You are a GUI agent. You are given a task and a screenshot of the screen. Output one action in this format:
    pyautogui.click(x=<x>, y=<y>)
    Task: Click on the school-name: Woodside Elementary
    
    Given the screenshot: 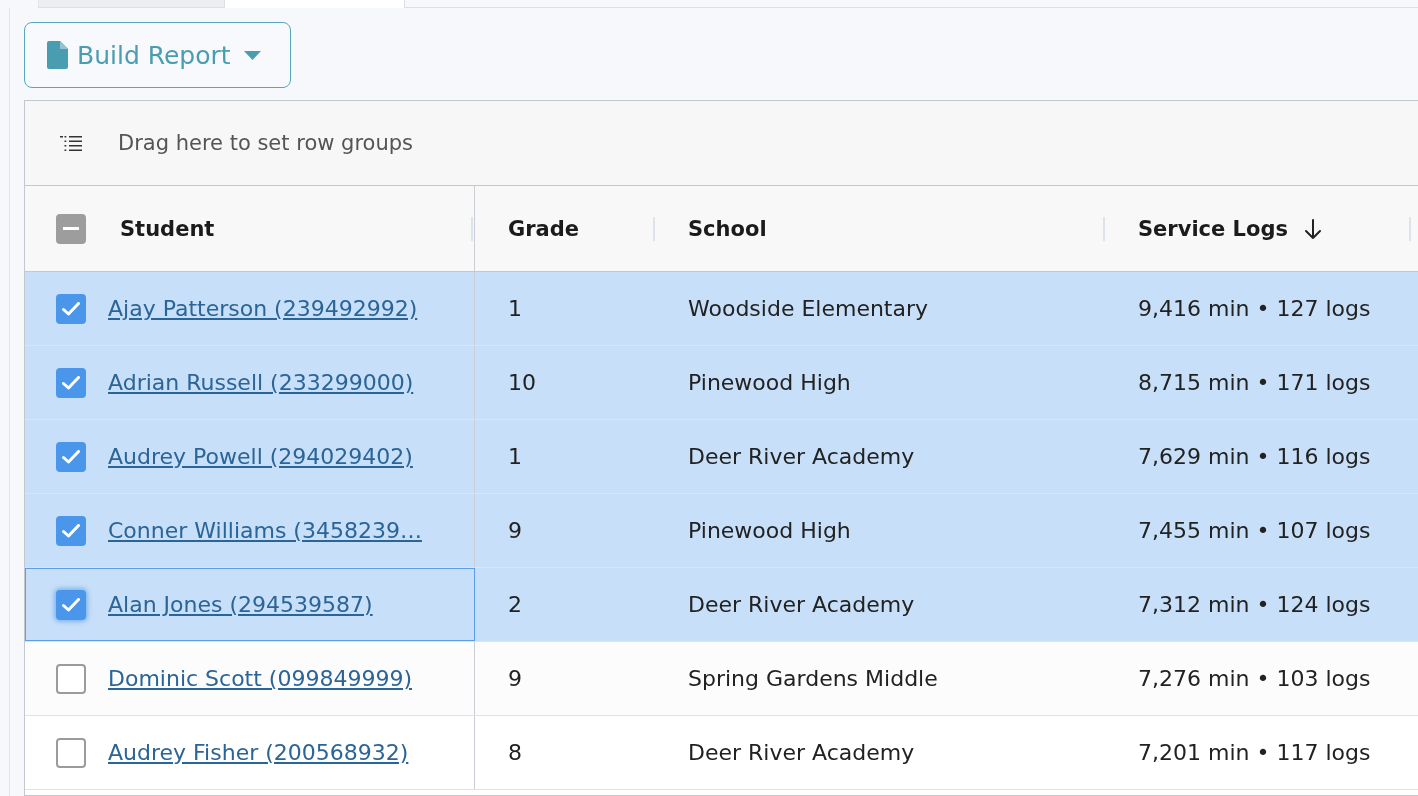 What is the action you would take?
    pyautogui.click(x=808, y=308)
    